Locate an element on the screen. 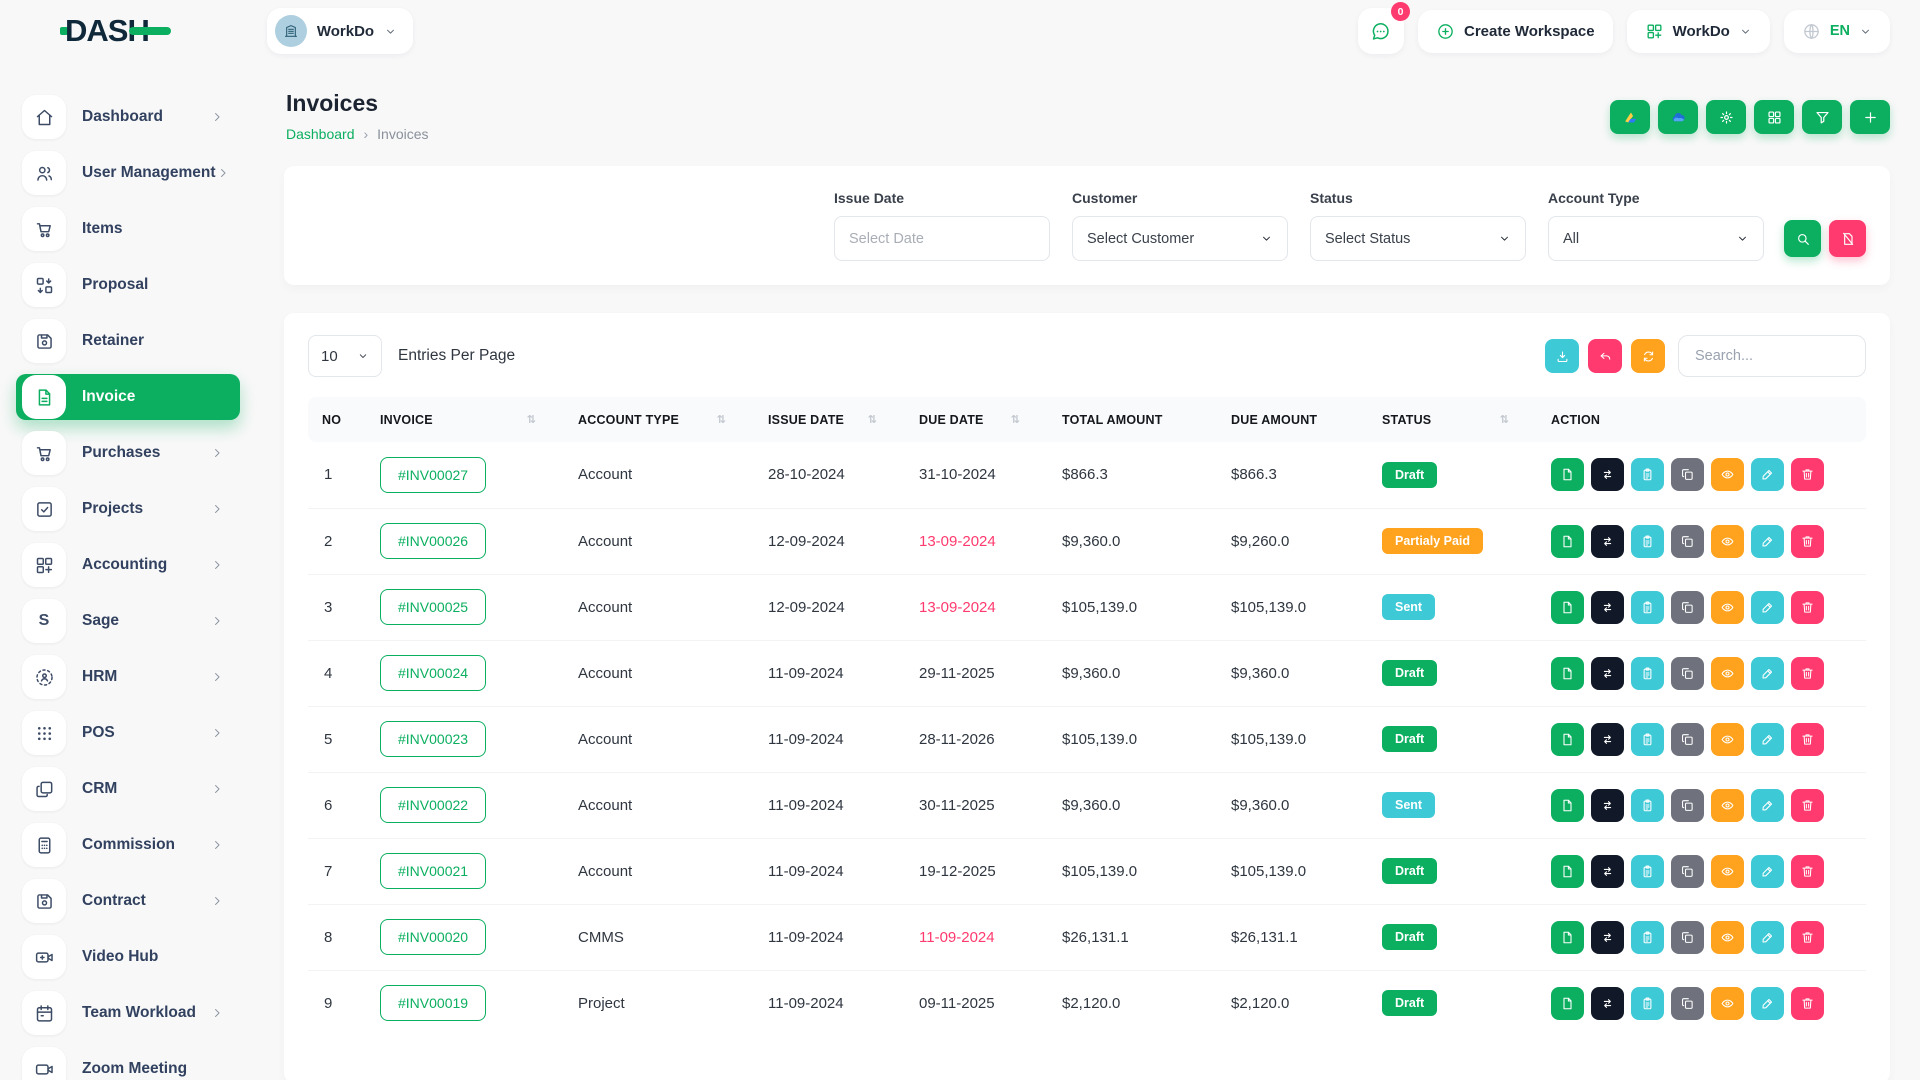  workdo-menu-button: WorkDo is located at coordinates (1698, 31).